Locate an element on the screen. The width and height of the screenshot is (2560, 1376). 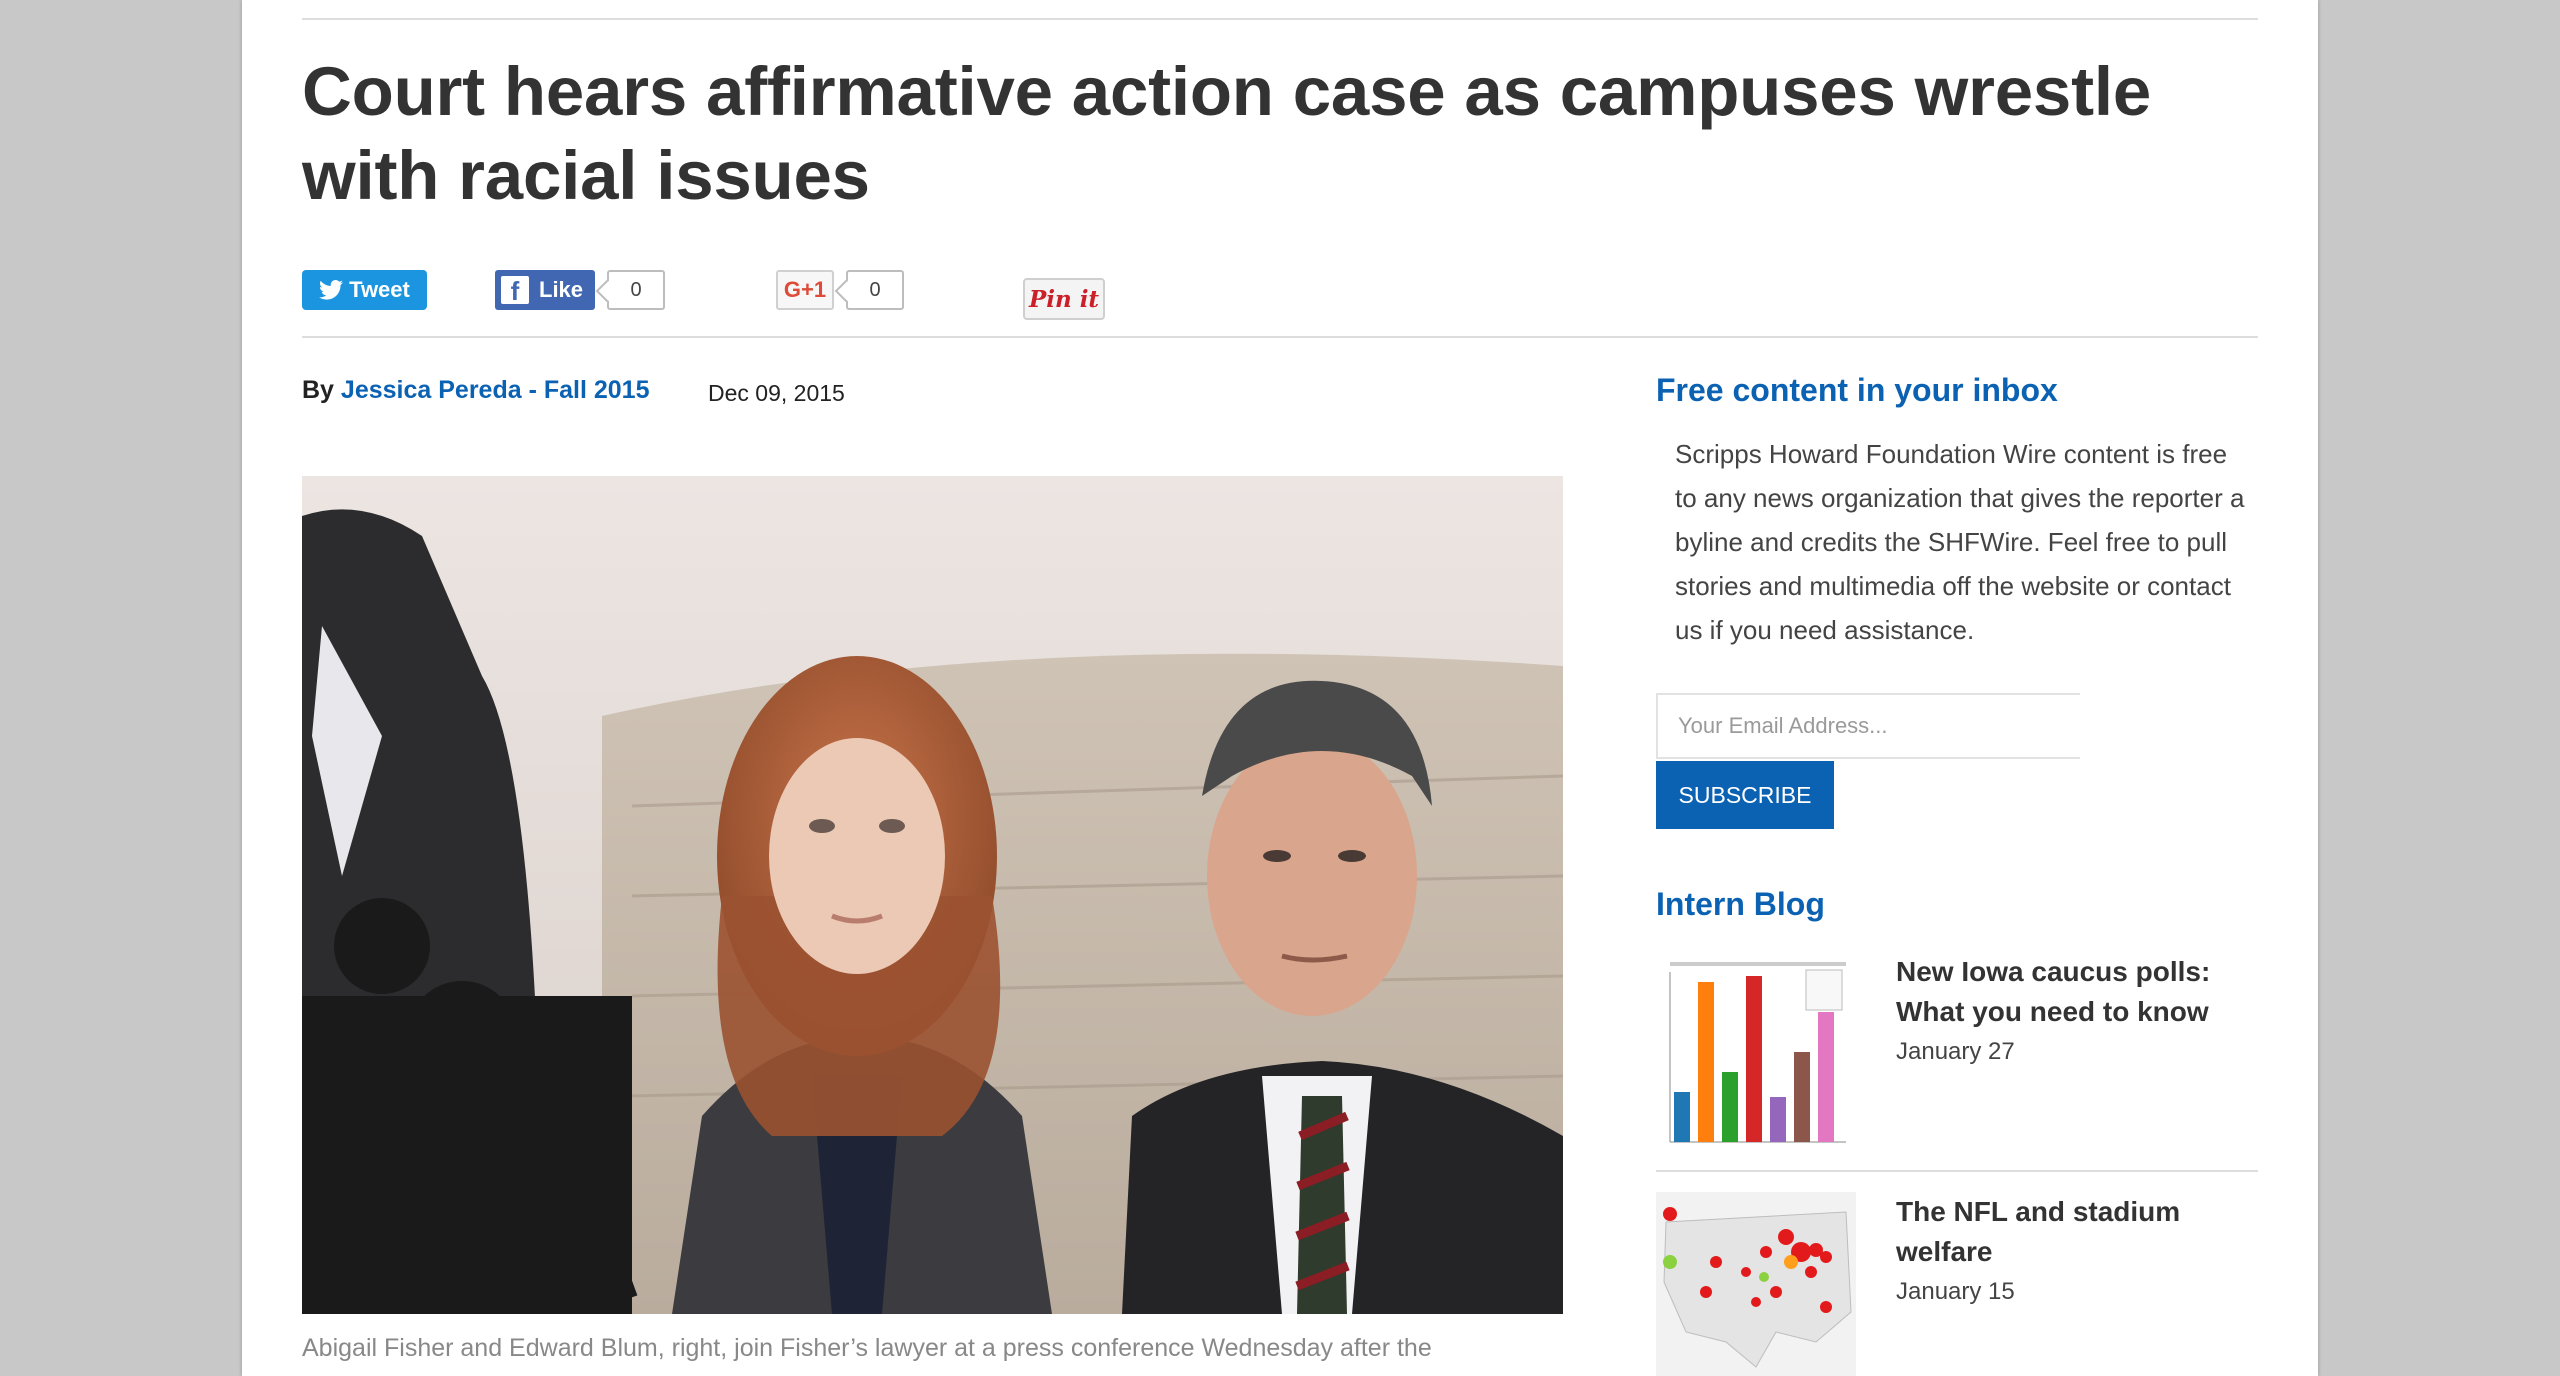
article-date: Dec 09, 2015 is located at coordinates (776, 393).